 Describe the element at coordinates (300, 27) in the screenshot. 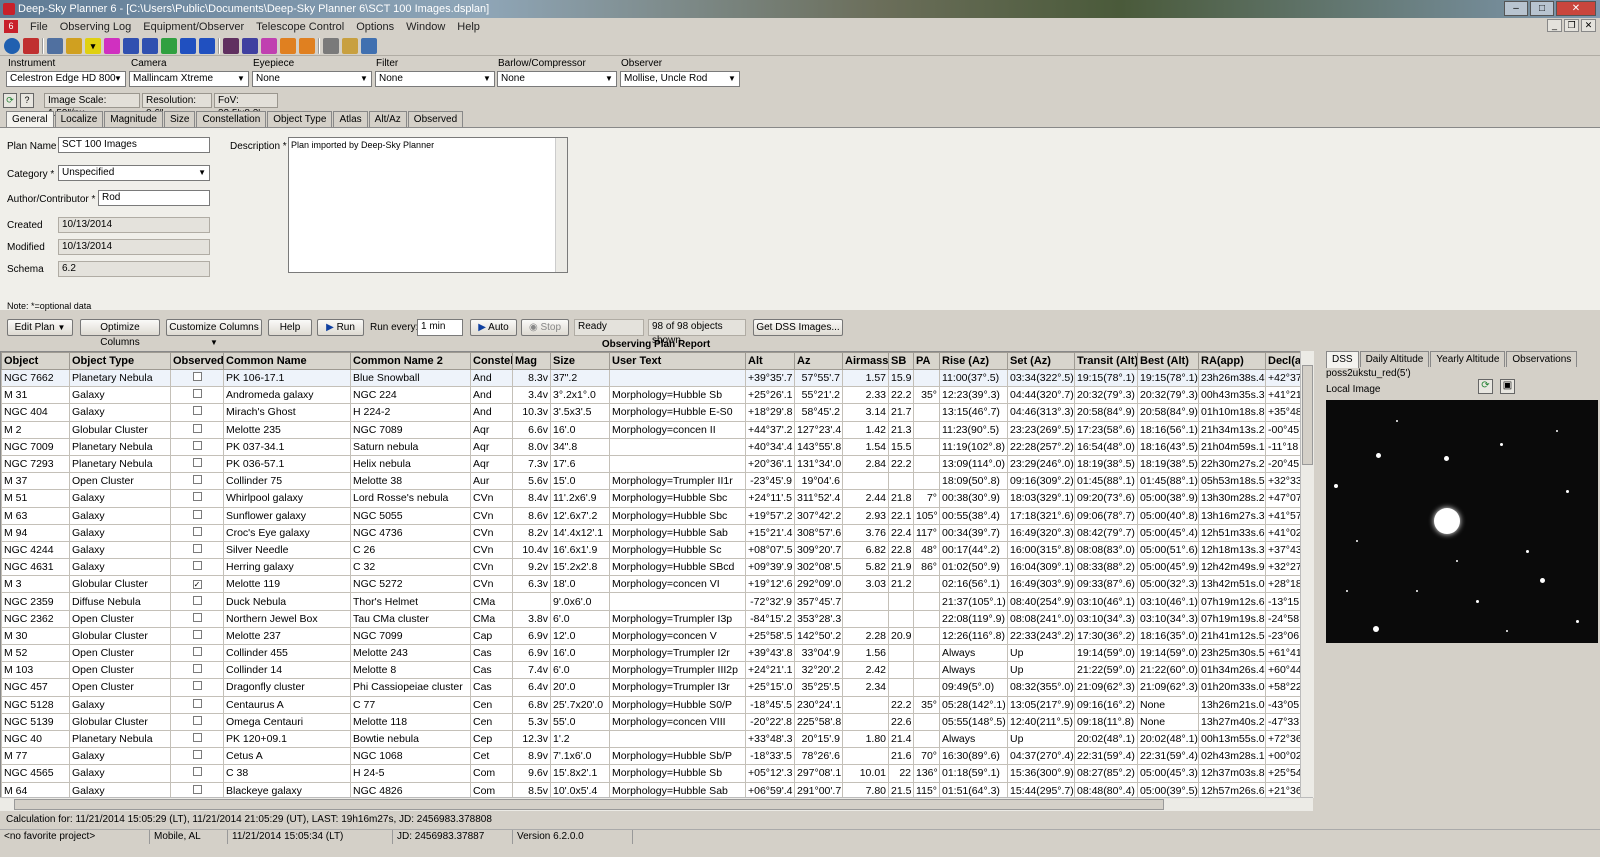

I see `menu-telescope-control: Telescope Control` at that location.